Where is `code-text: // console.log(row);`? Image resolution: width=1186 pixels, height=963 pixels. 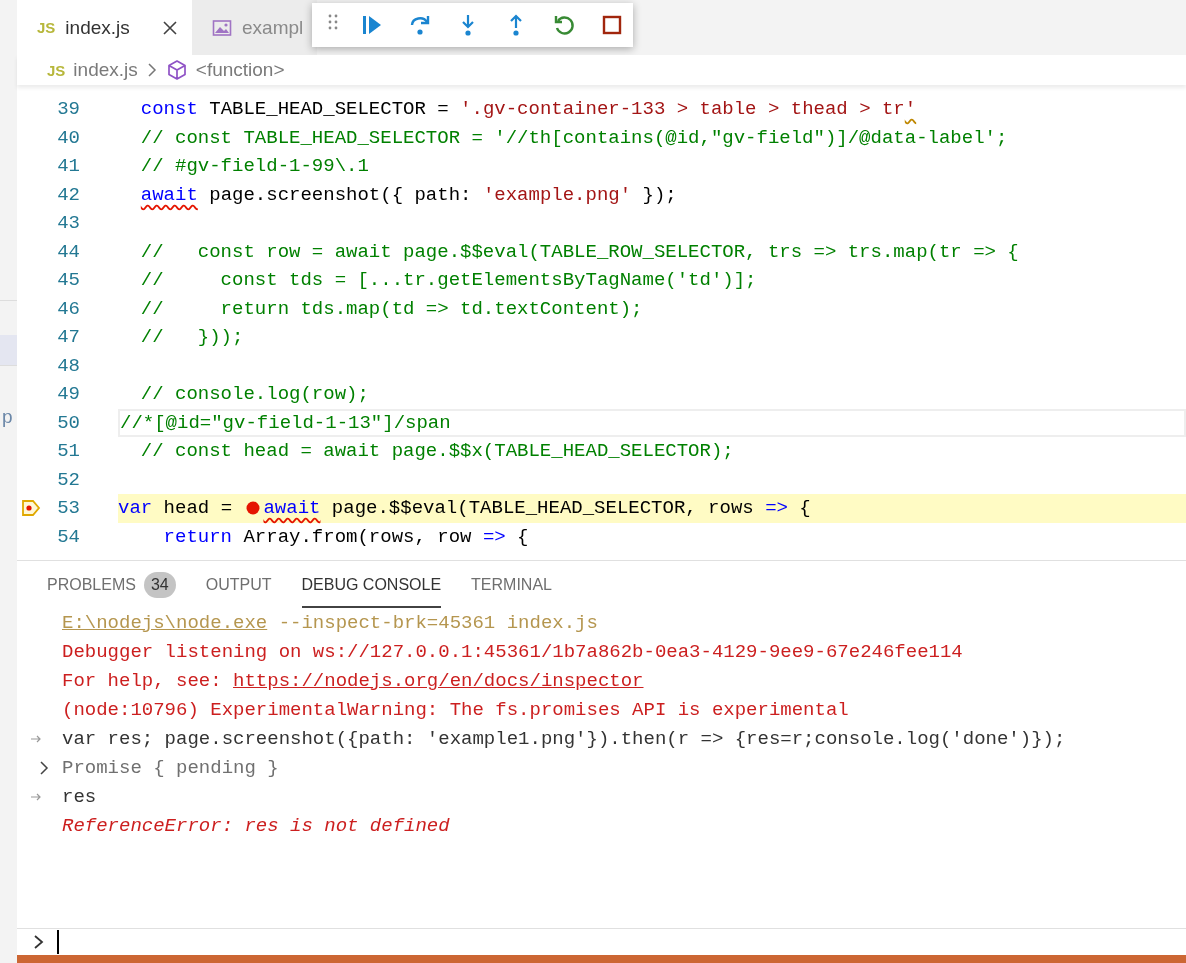
code-text: // console.log(row); is located at coordinates (254, 394).